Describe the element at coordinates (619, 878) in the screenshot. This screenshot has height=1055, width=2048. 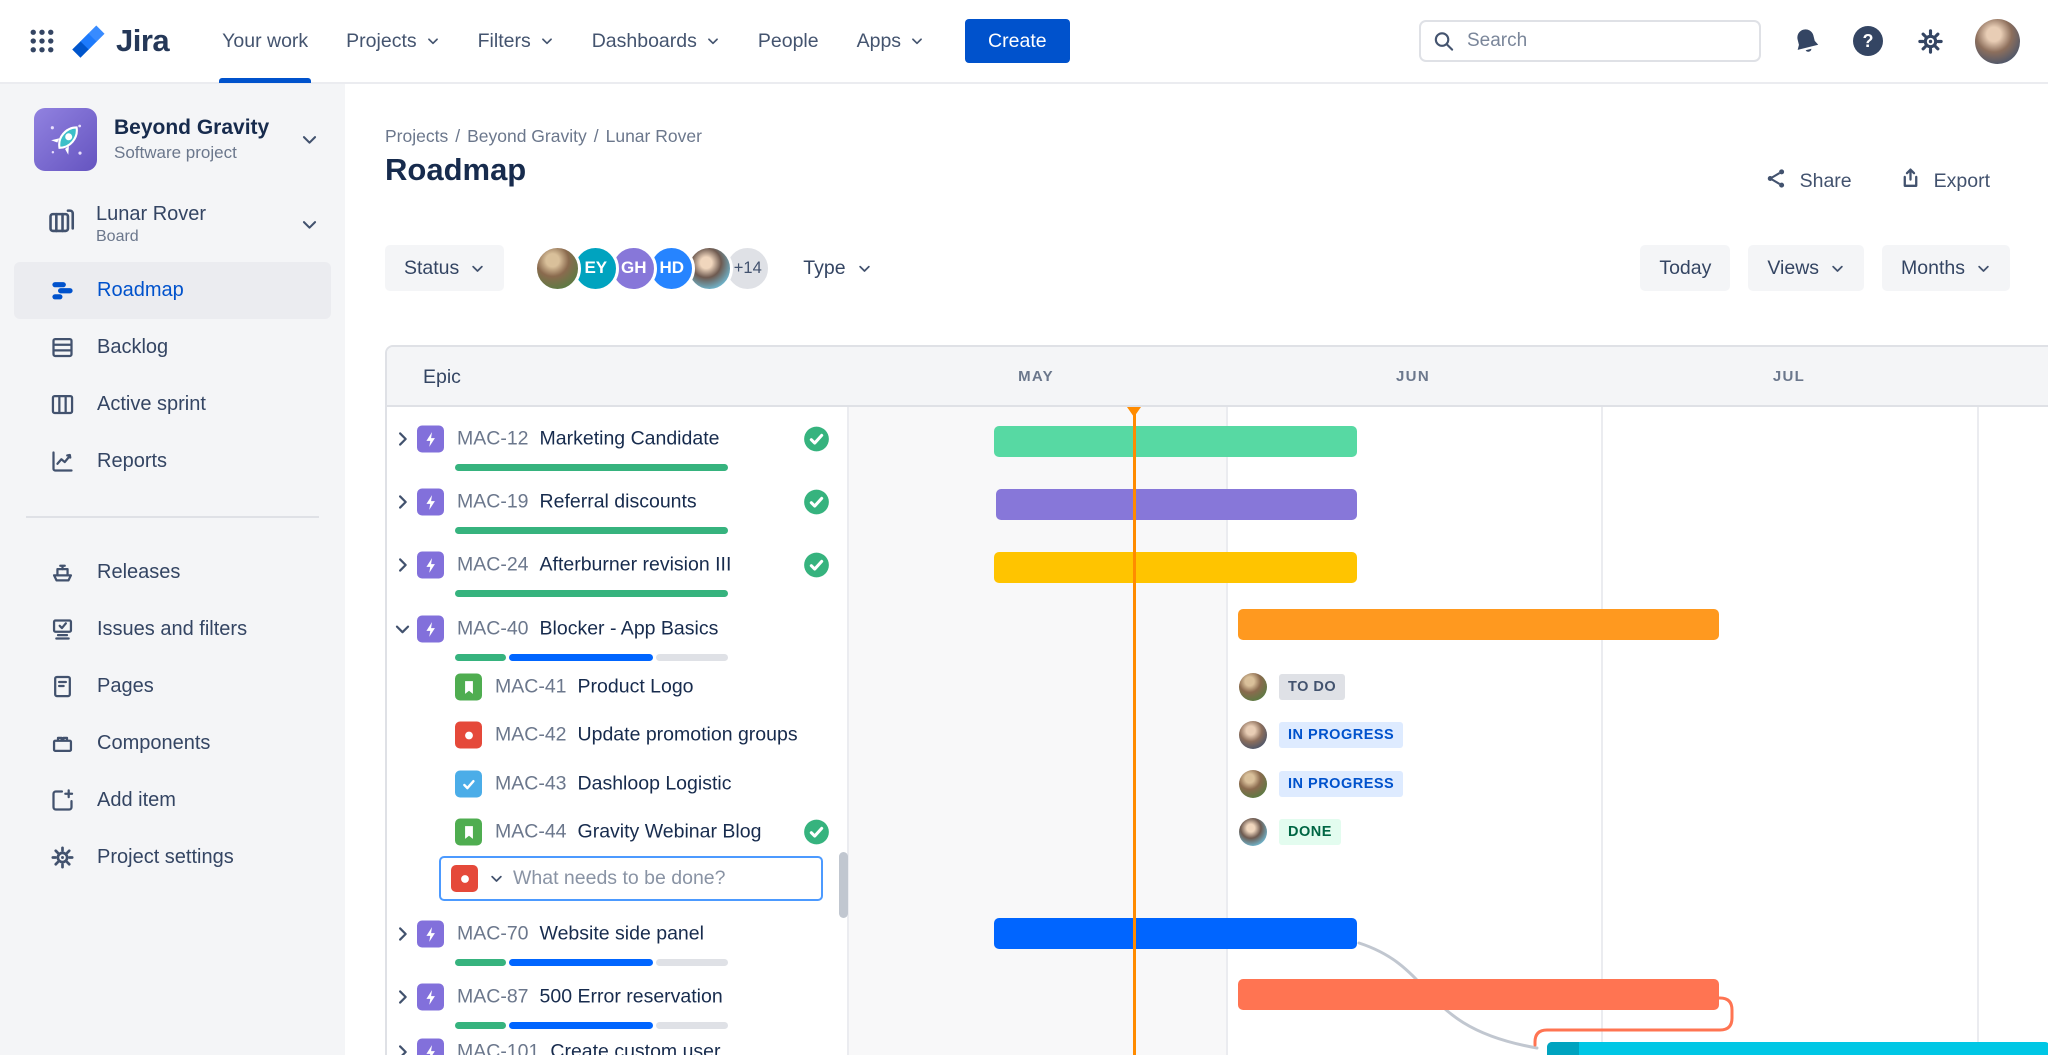
I see `create-issue-input: What needs to be done?` at that location.